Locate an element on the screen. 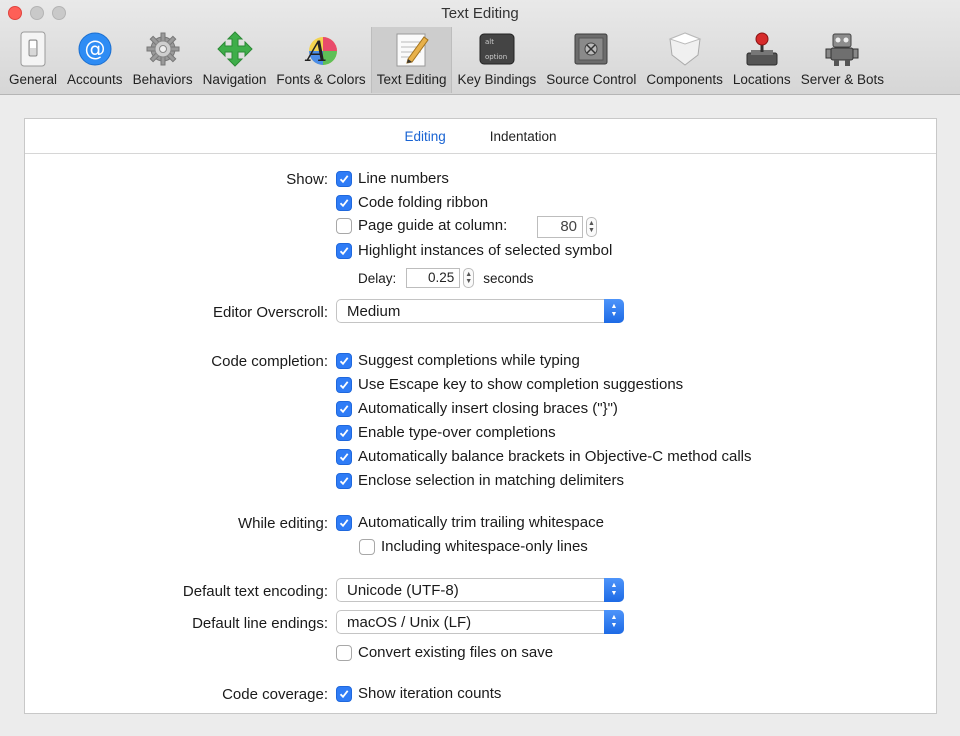 This screenshot has height=736, width=960. type-over-checkbox is located at coordinates (344, 432).